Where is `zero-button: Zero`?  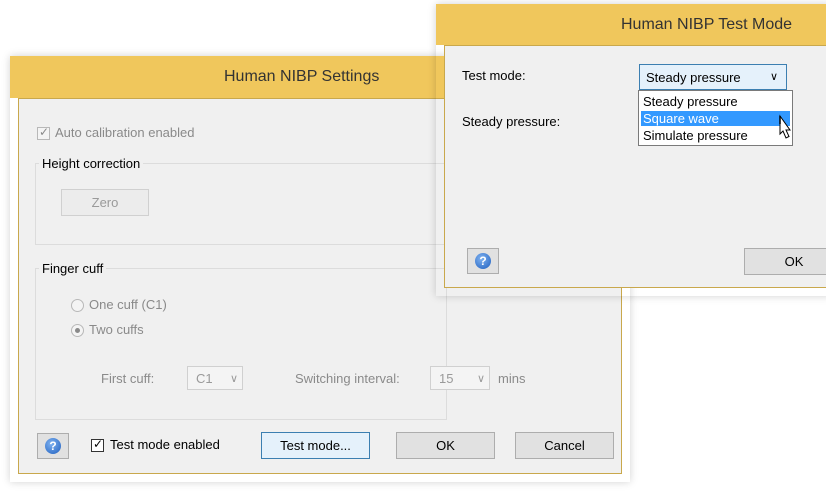
zero-button: Zero is located at coordinates (105, 202).